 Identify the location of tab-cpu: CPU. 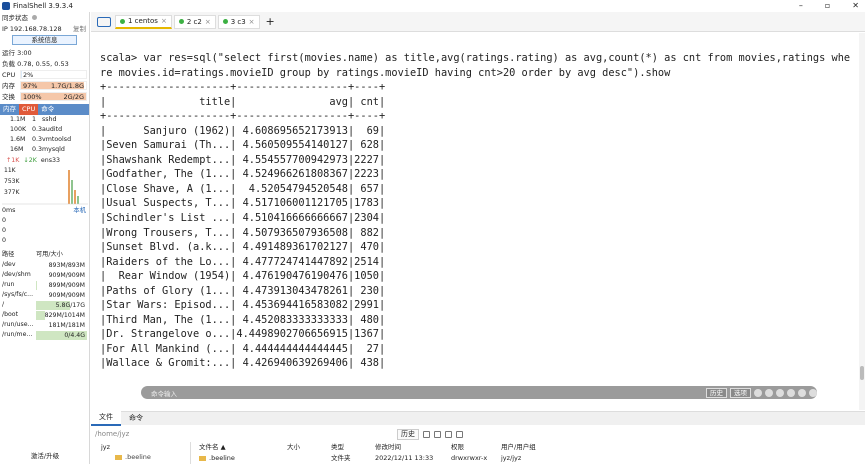
(29, 109).